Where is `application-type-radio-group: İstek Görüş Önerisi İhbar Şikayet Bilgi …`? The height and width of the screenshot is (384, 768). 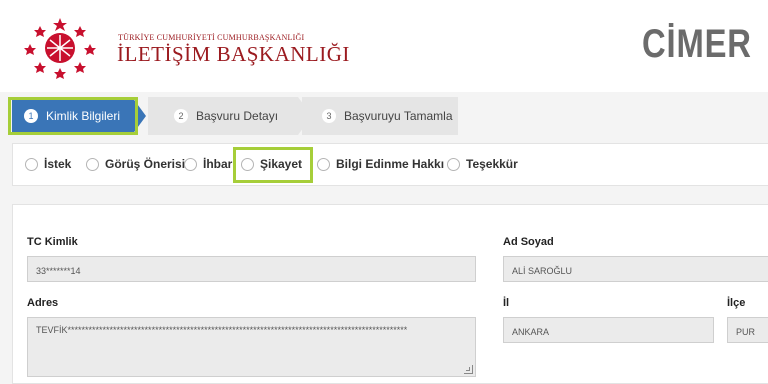
application-type-radio-group: İstek Görüş Önerisi İhbar Şikayet Bilgi … is located at coordinates (390, 164).